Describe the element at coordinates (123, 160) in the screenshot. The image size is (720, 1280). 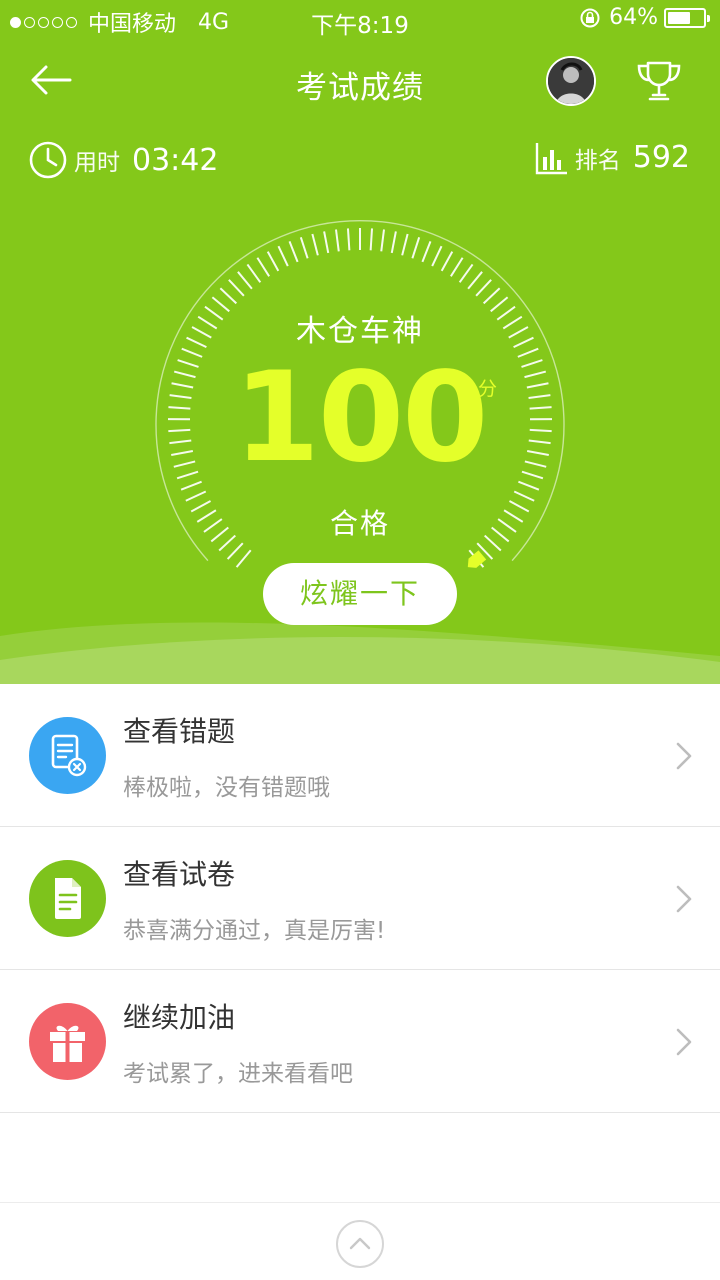
I see `elapsed-time: 用时 03:42` at that location.